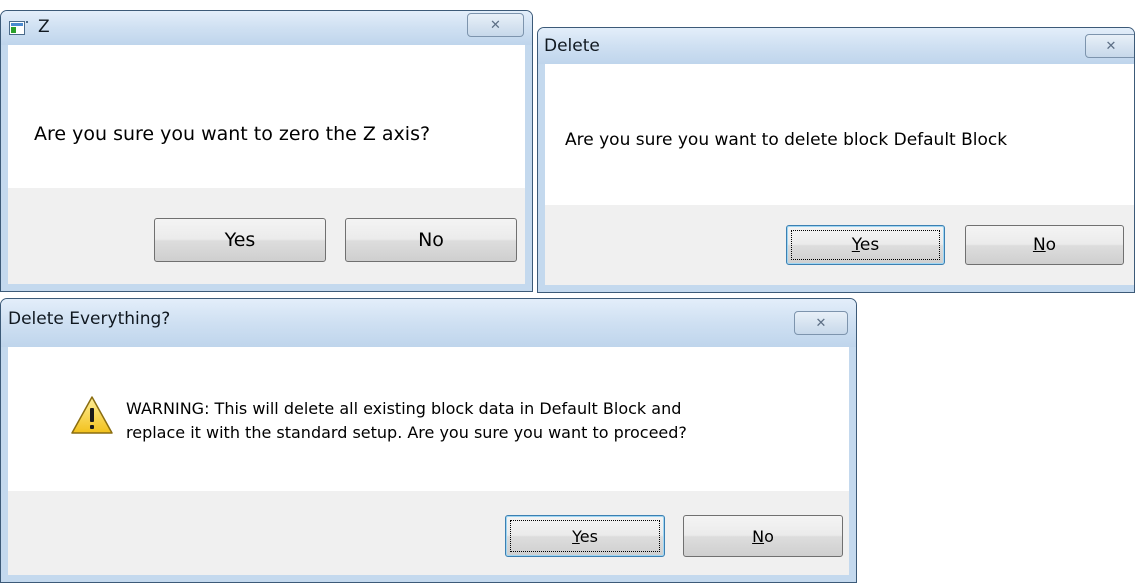 The image size is (1135, 583). Describe the element at coordinates (92, 417) in the screenshot. I see `warning-icon` at that location.